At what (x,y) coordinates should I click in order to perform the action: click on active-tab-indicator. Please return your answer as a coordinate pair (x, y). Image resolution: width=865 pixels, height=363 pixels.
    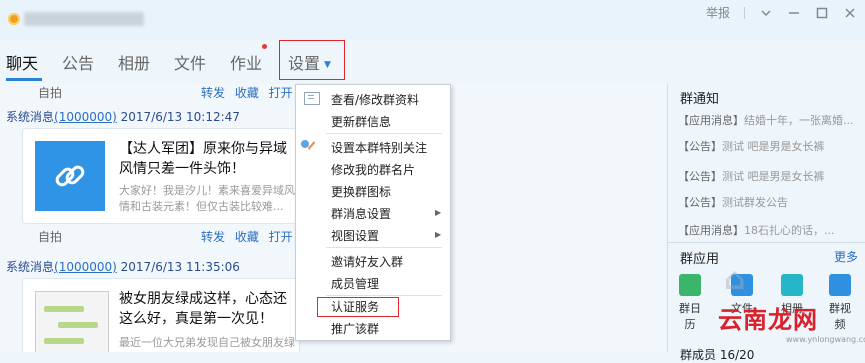
    Looking at the image, I should click on (24, 79).